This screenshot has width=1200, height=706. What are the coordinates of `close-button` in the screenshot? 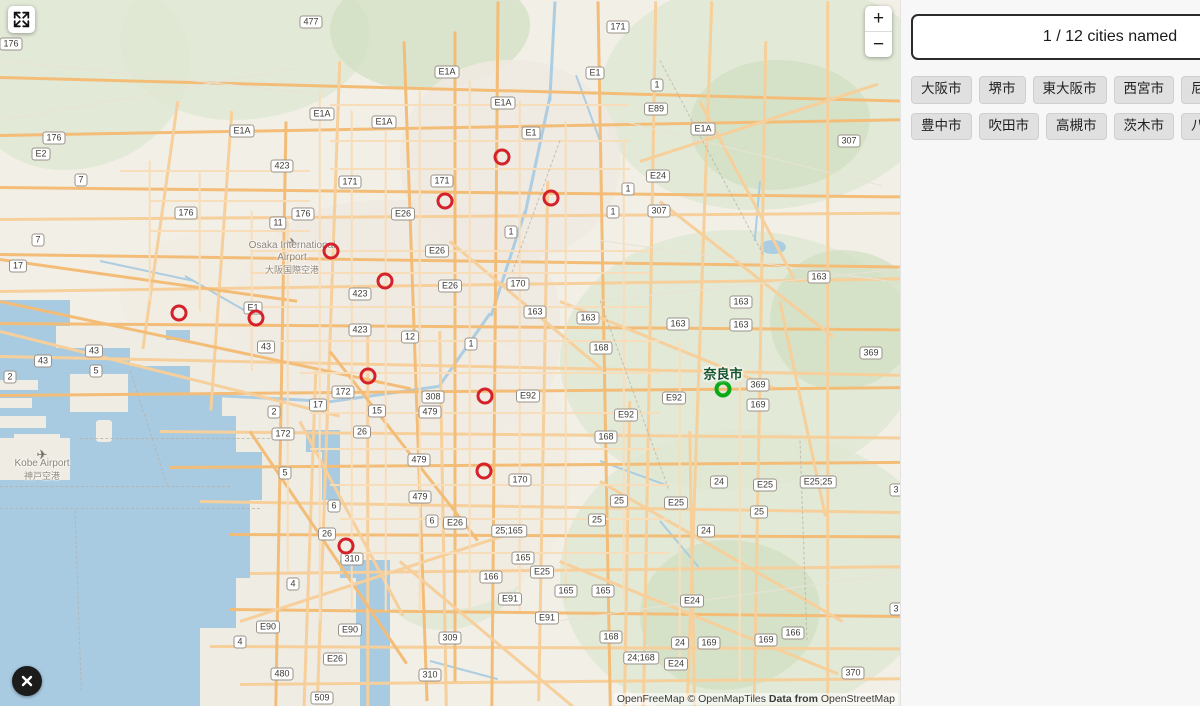 It's located at (27, 681).